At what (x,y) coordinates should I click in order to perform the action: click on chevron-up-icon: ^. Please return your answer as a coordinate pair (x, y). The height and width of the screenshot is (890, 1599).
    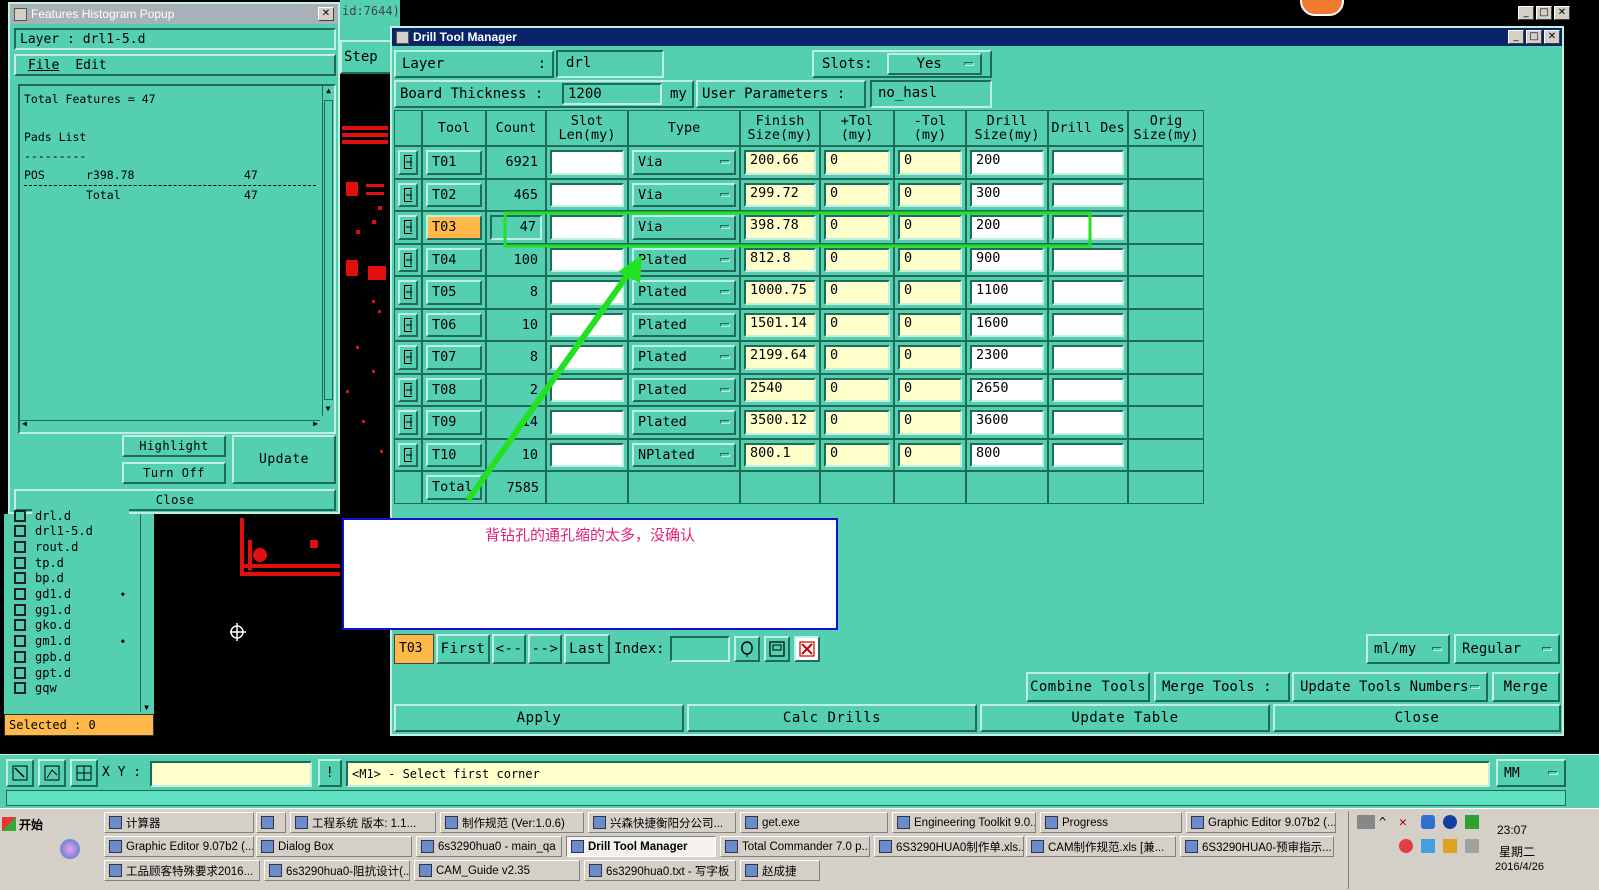
    Looking at the image, I should click on (1382, 822).